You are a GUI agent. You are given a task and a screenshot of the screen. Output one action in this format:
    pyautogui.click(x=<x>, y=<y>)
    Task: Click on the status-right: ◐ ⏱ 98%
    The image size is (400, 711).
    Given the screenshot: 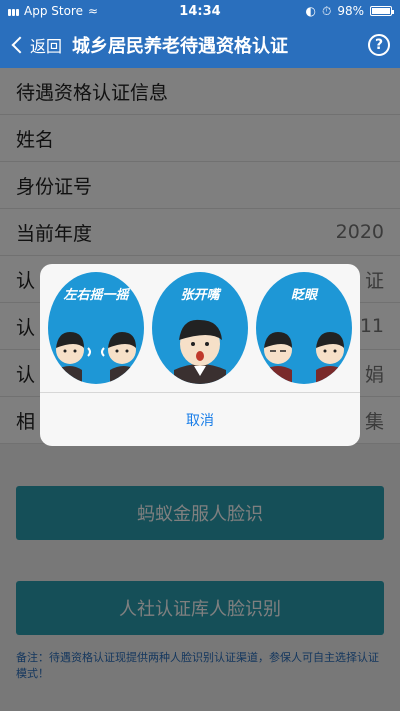 What is the action you would take?
    pyautogui.click(x=318, y=11)
    